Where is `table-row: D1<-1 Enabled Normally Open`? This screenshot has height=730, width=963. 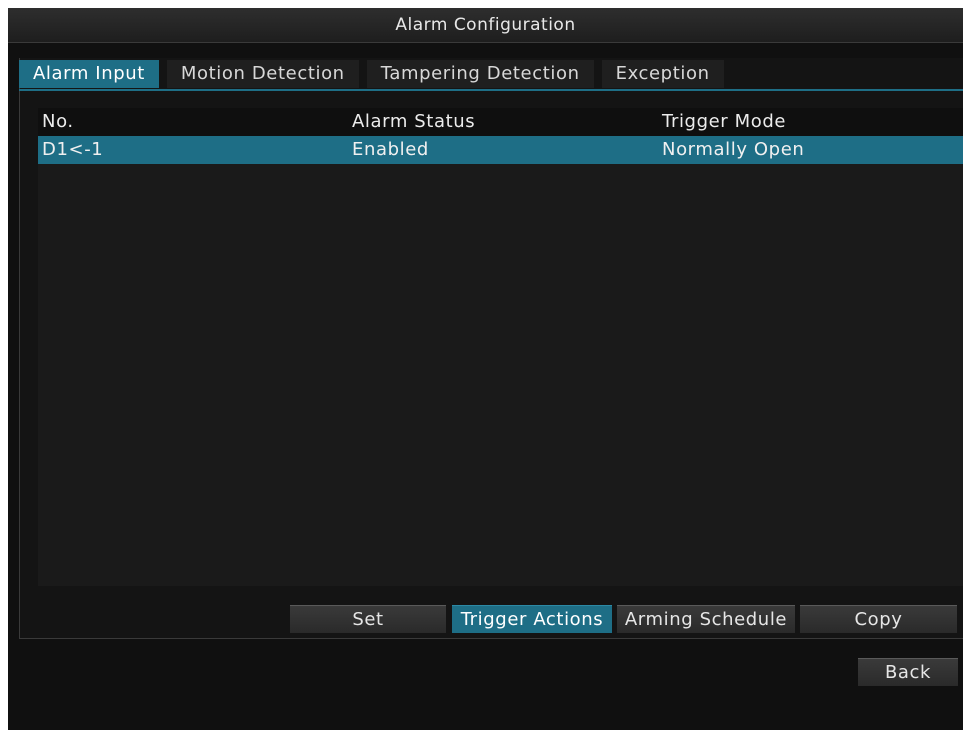 table-row: D1<-1 Enabled Normally Open is located at coordinates (500, 150).